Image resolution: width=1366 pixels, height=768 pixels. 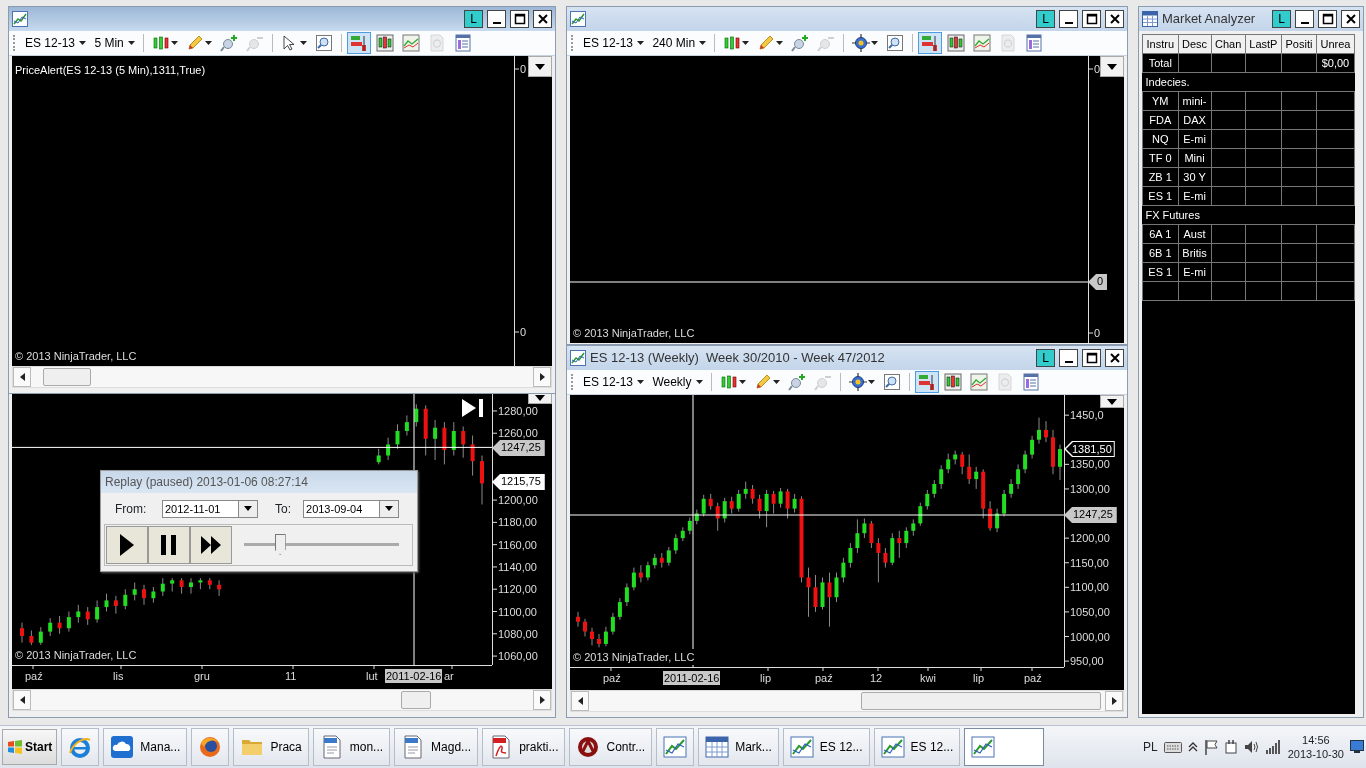 I want to click on group-header: Indecies., so click(x=1167, y=81).